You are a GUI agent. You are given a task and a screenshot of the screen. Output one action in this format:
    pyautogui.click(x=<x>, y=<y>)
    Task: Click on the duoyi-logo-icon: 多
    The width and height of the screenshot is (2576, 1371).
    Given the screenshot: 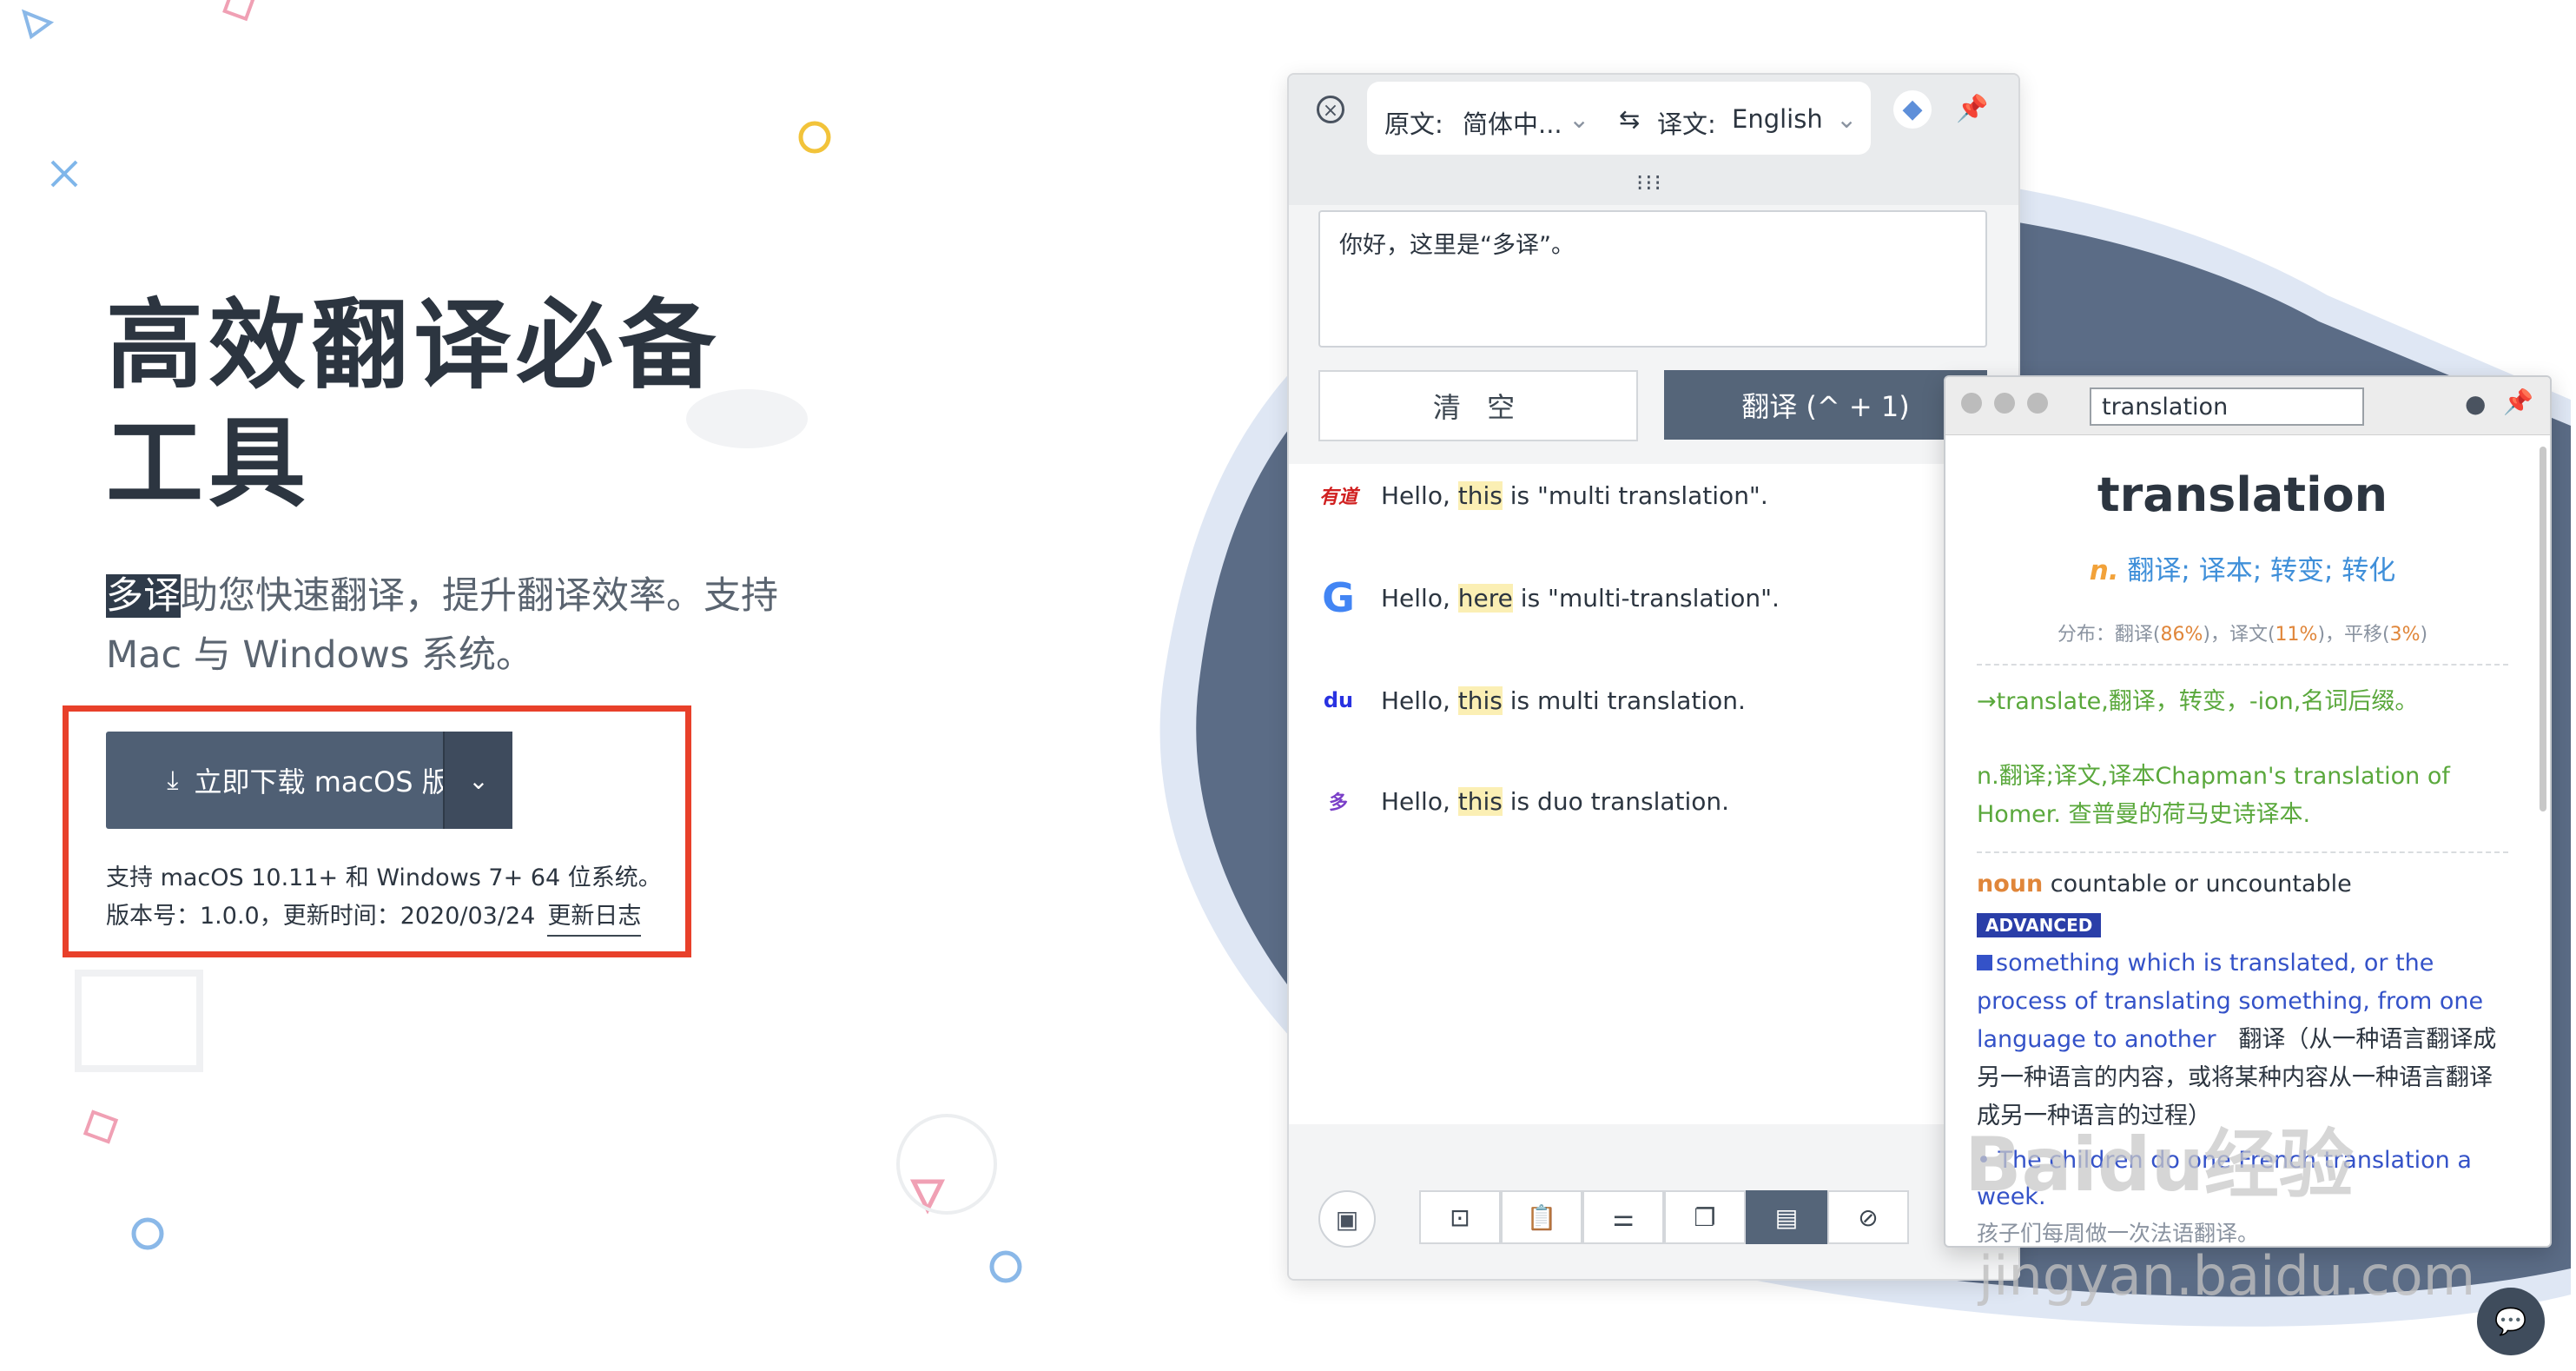 What is the action you would take?
    pyautogui.click(x=1338, y=803)
    